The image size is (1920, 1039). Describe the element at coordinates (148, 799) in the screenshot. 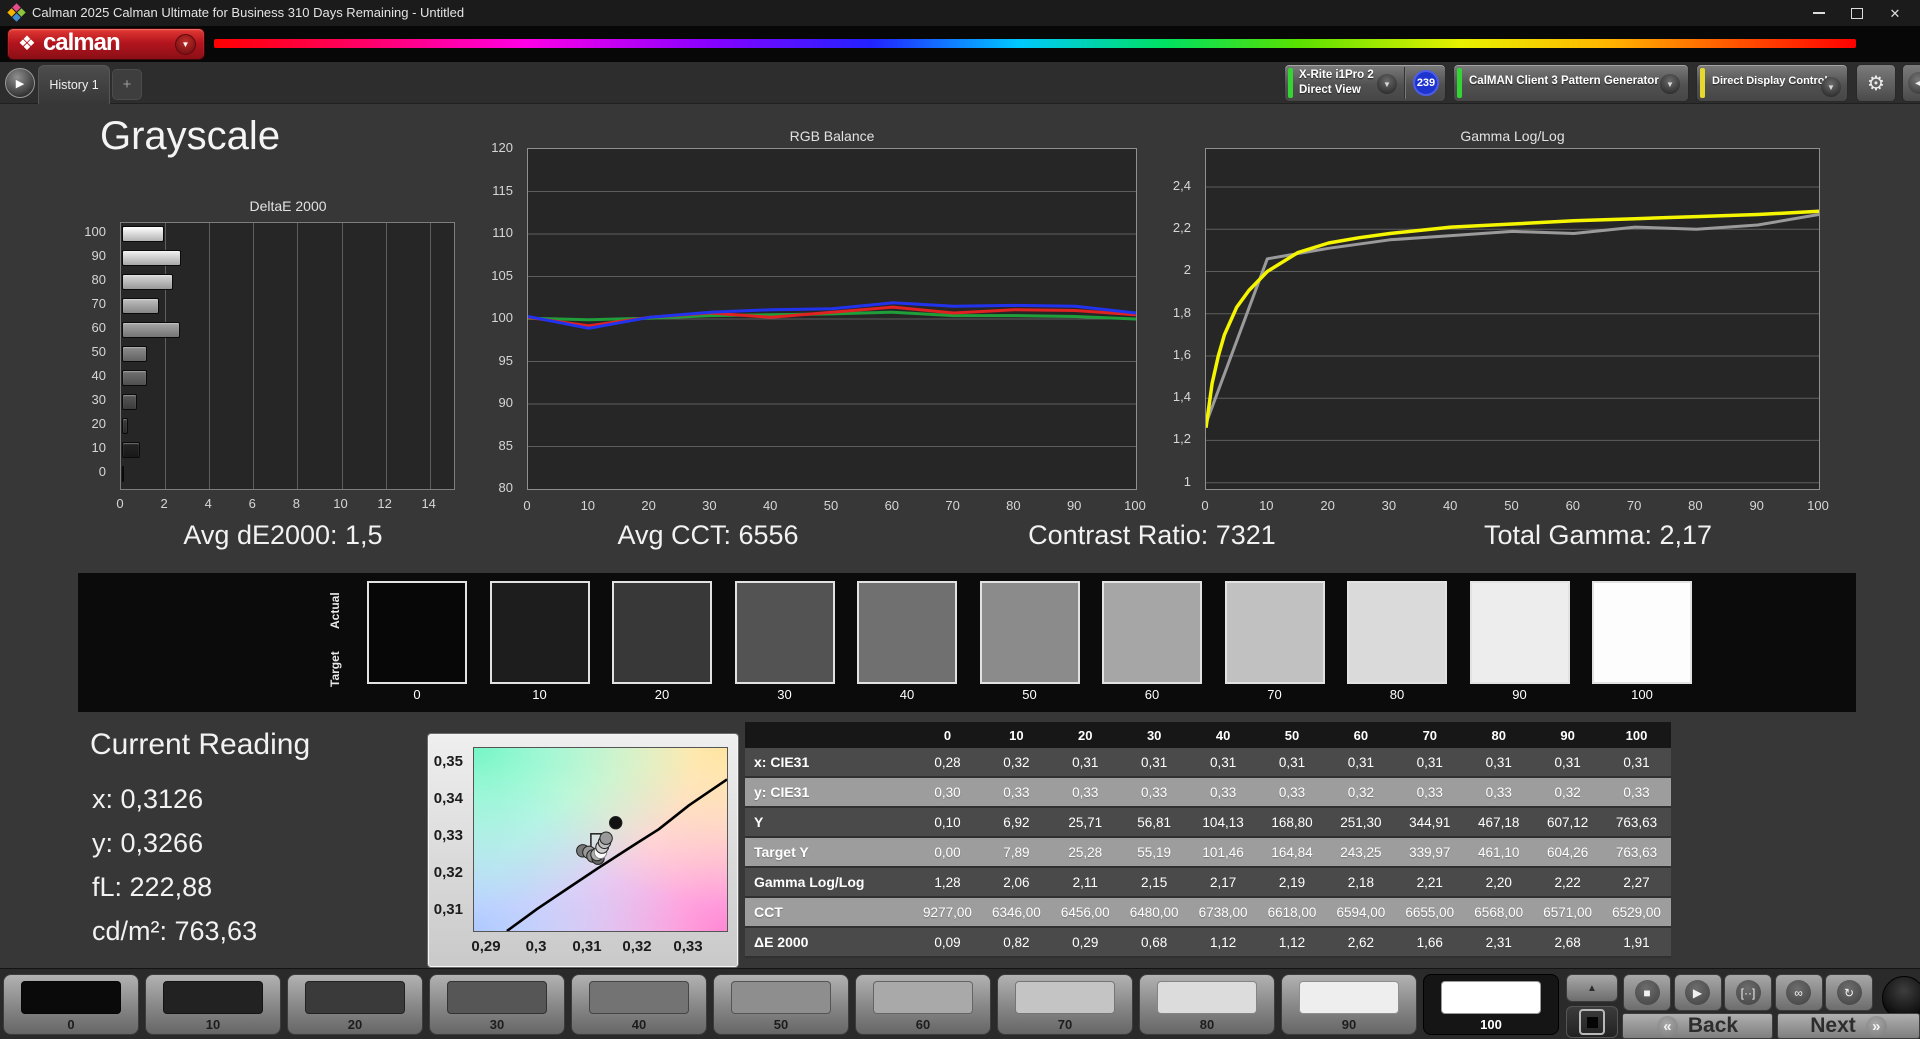

I see `reading-x: x: 0,3126` at that location.